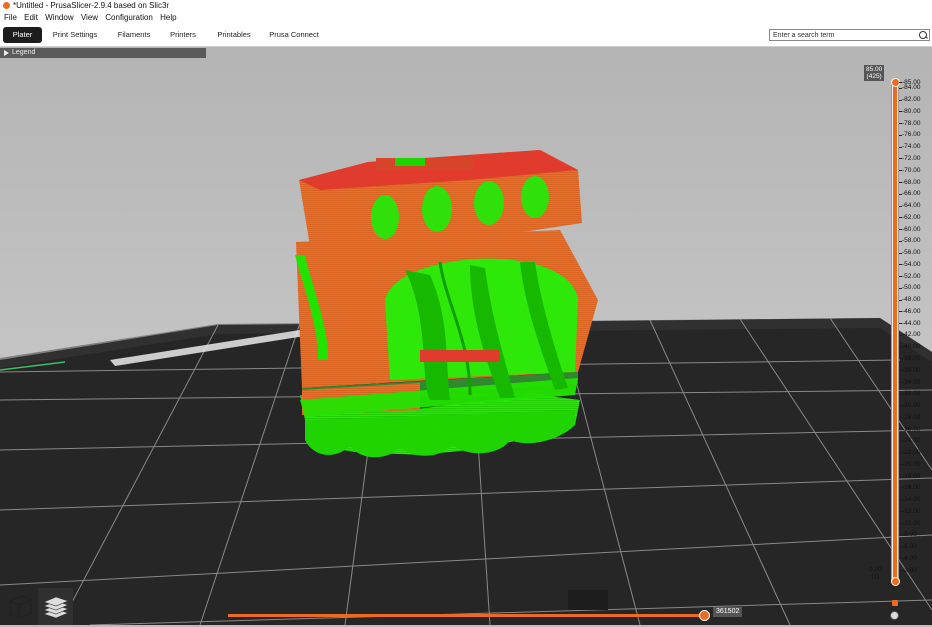 Image resolution: width=932 pixels, height=627 pixels. Describe the element at coordinates (234, 35) in the screenshot. I see `tab-printables: Printables` at that location.